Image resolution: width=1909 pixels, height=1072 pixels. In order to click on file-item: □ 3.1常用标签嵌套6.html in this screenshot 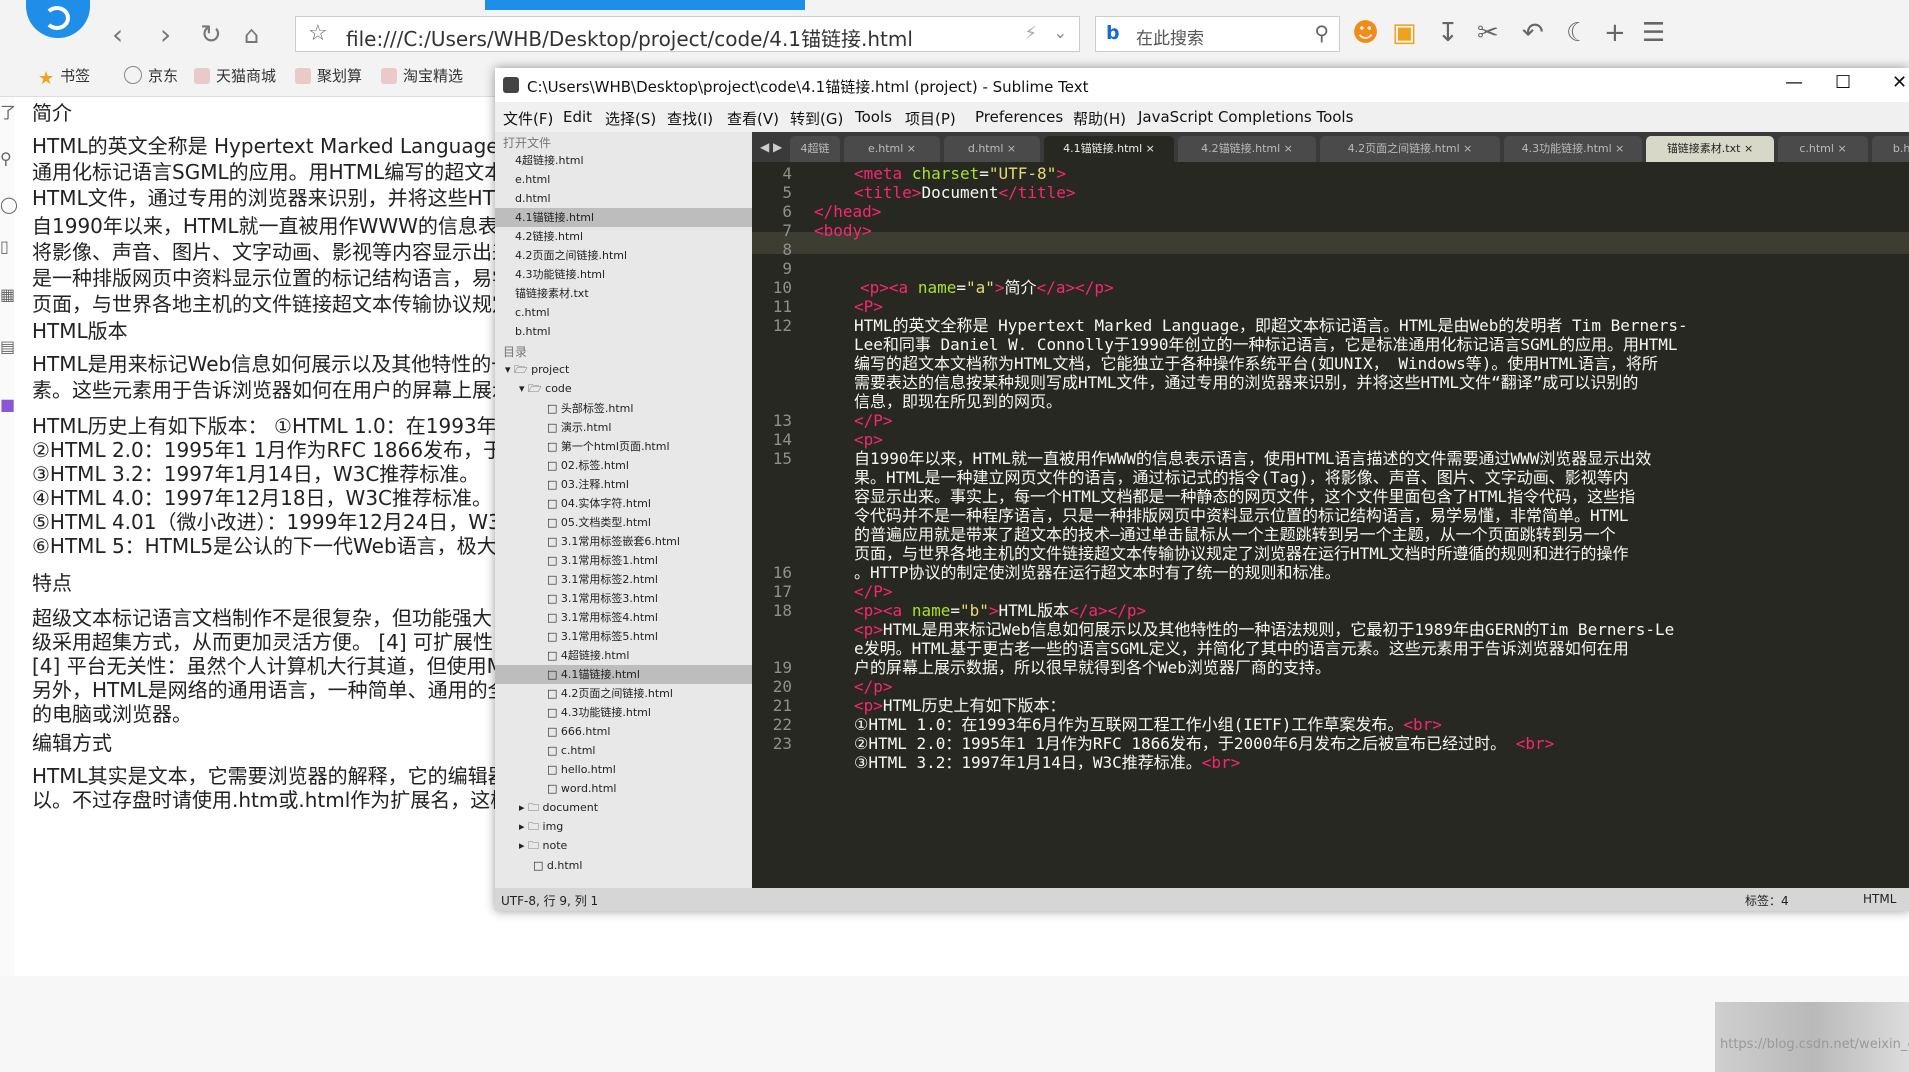, I will do `click(623, 541)`.